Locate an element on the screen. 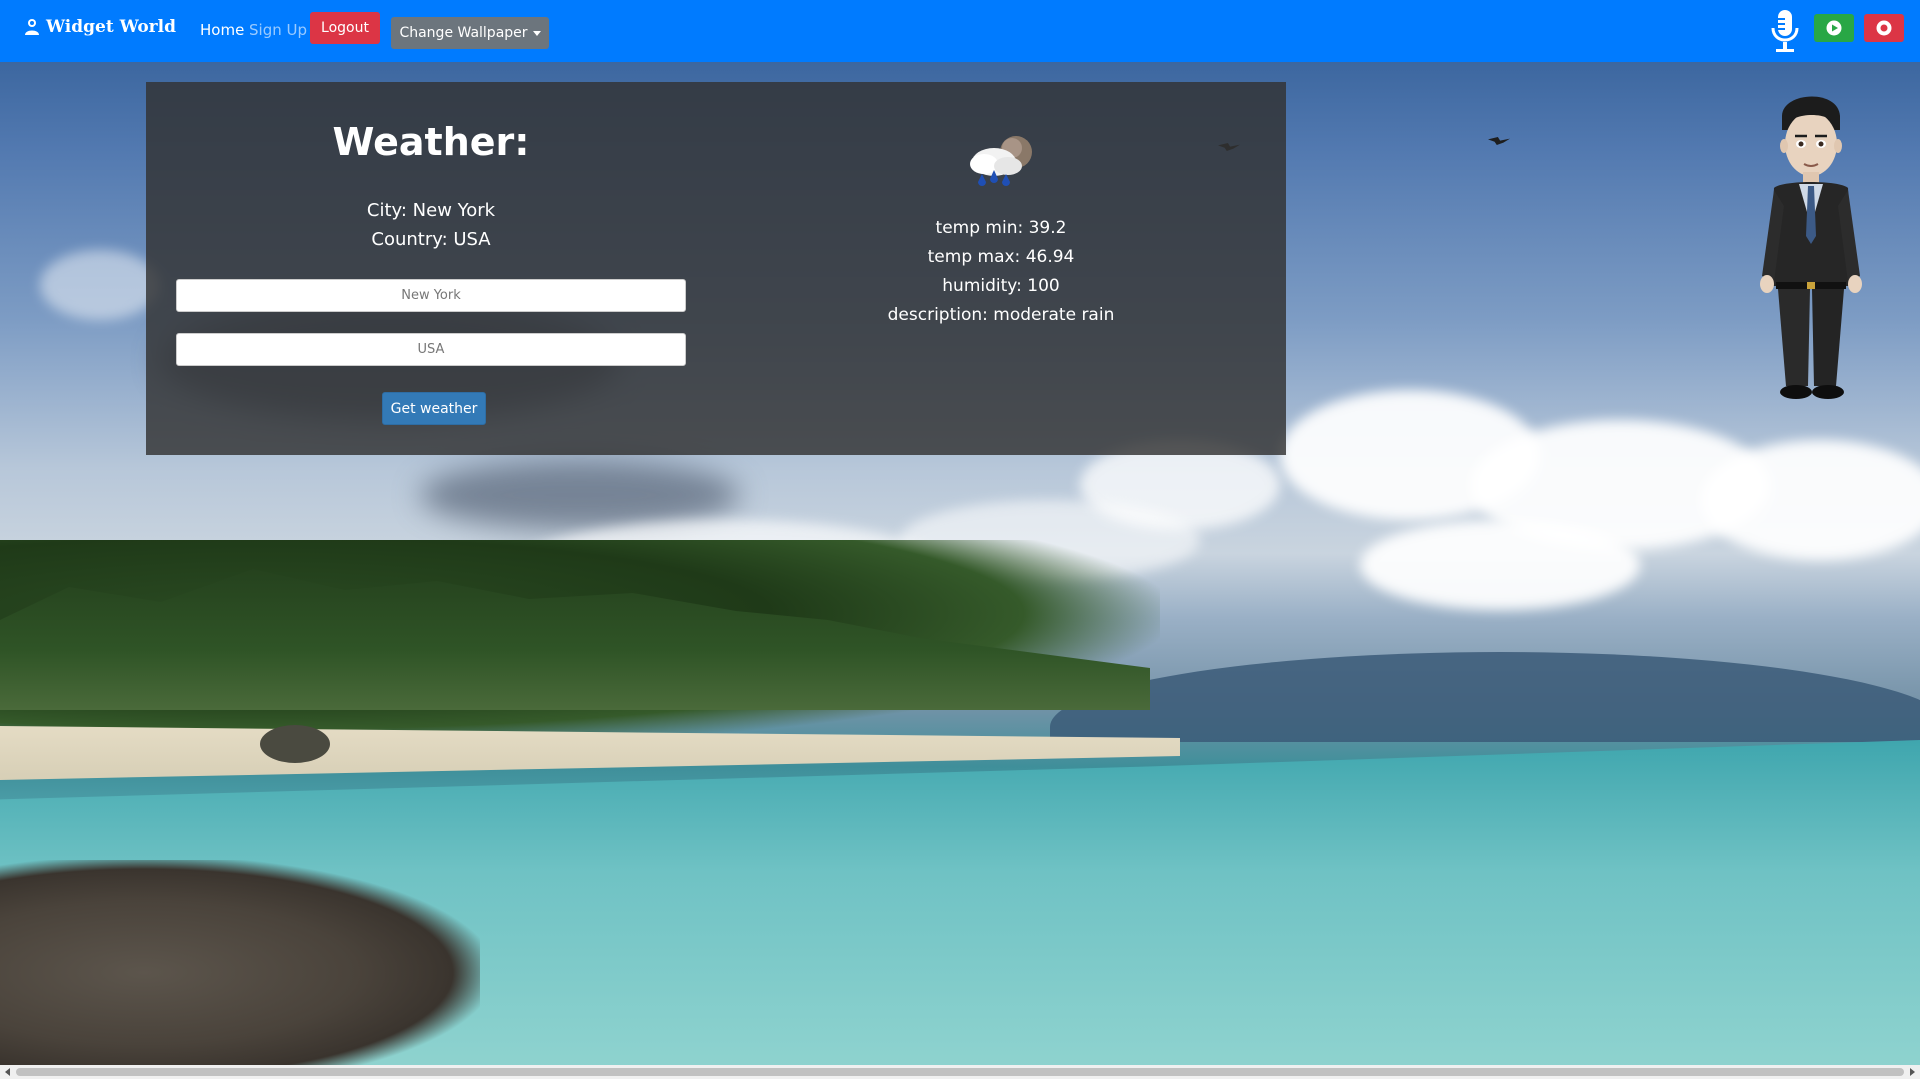  play-icon is located at coordinates (1834, 28).